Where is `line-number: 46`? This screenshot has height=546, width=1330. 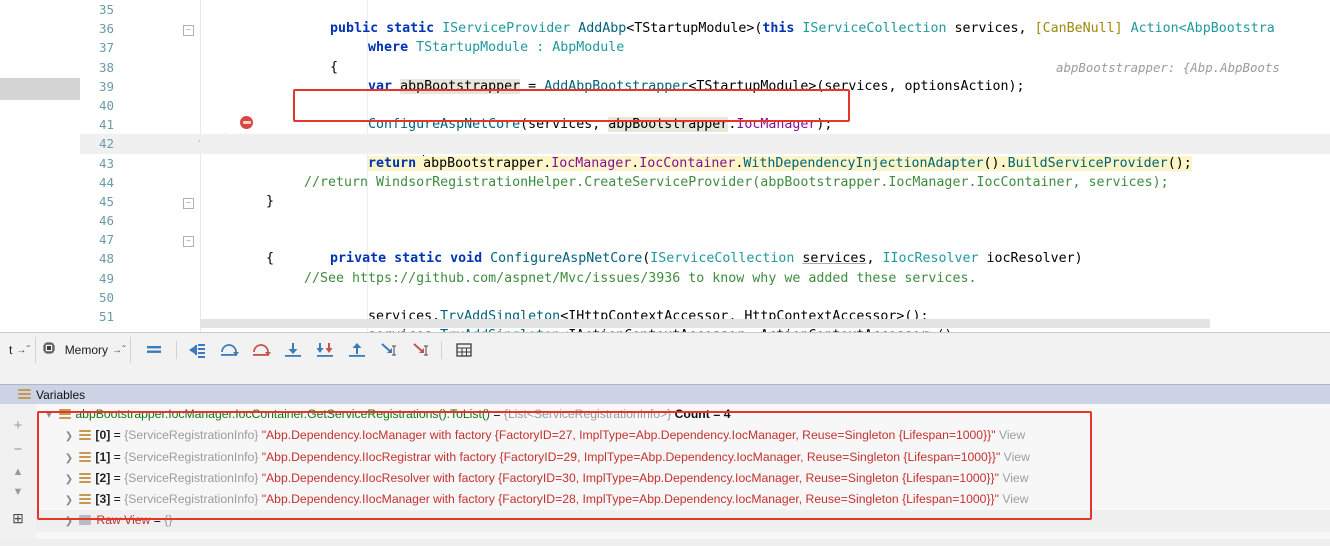 line-number: 46 is located at coordinates (106, 221).